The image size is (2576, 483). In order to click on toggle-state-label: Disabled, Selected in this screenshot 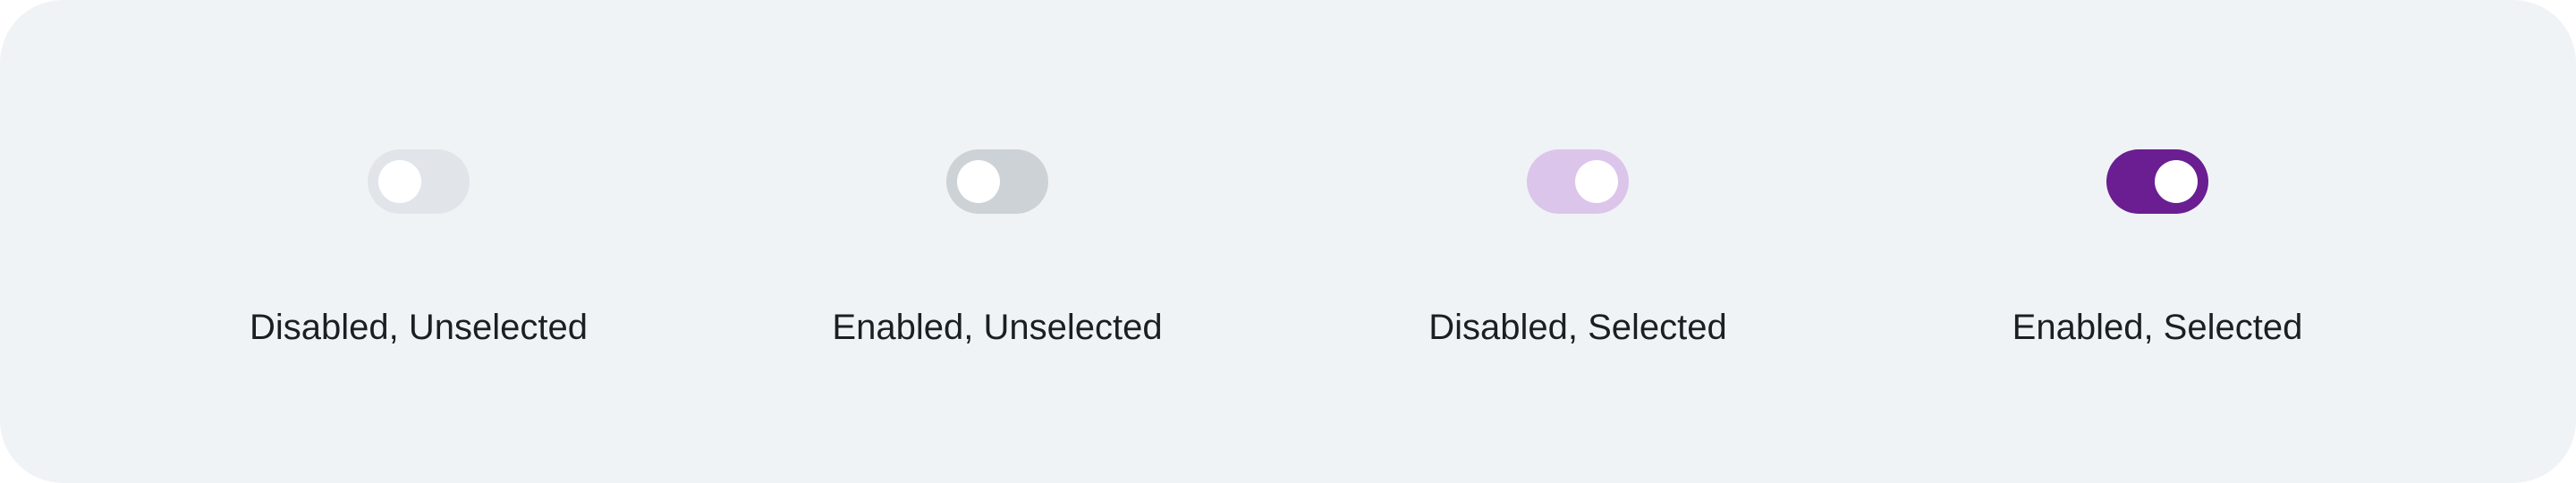, I will do `click(1577, 327)`.